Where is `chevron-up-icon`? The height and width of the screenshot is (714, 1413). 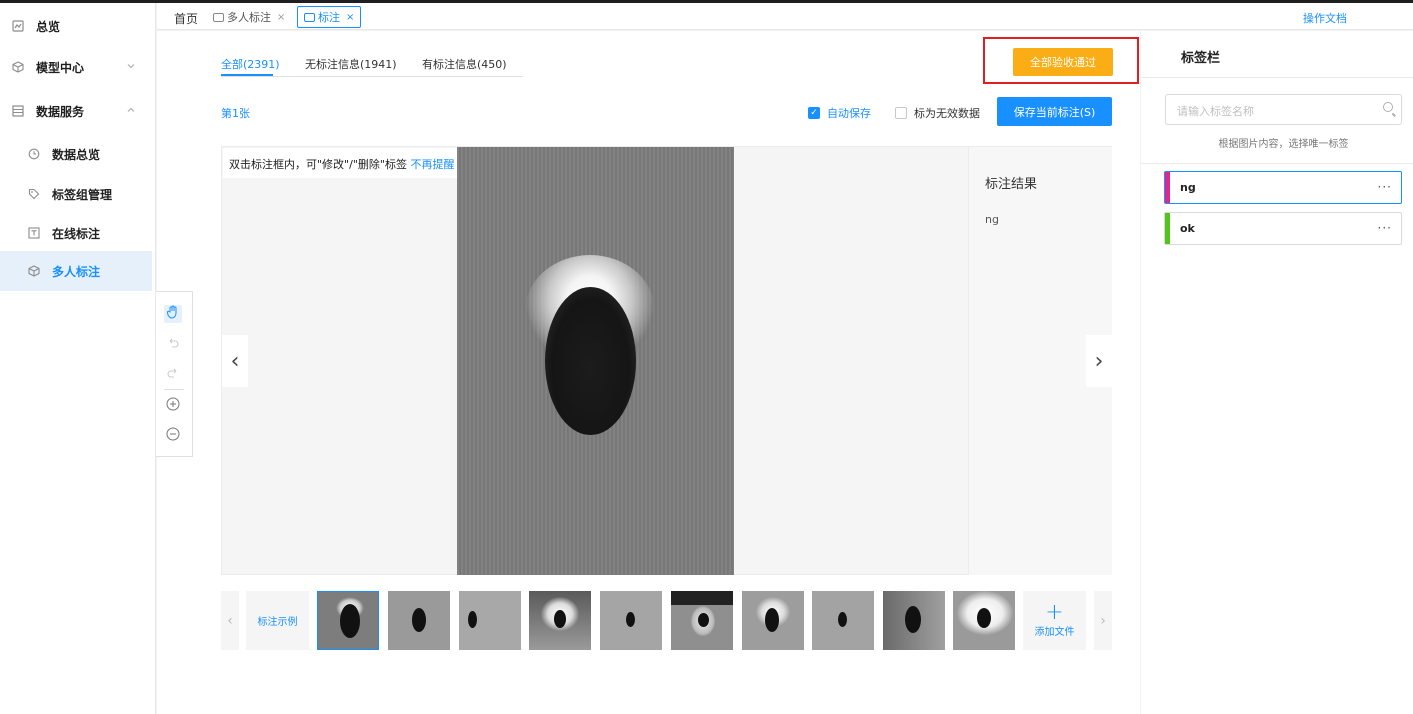 chevron-up-icon is located at coordinates (131, 111).